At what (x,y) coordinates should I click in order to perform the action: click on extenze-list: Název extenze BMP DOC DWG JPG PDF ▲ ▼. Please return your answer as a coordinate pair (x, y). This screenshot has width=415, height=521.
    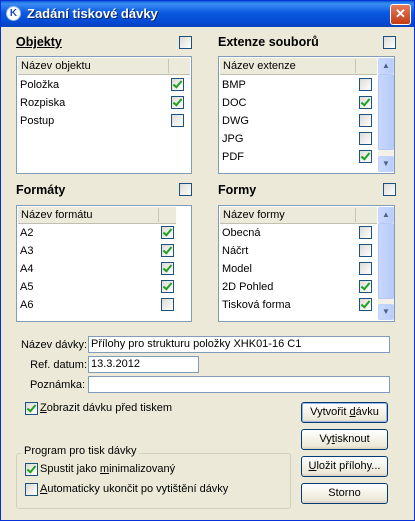
    Looking at the image, I should click on (306, 115).